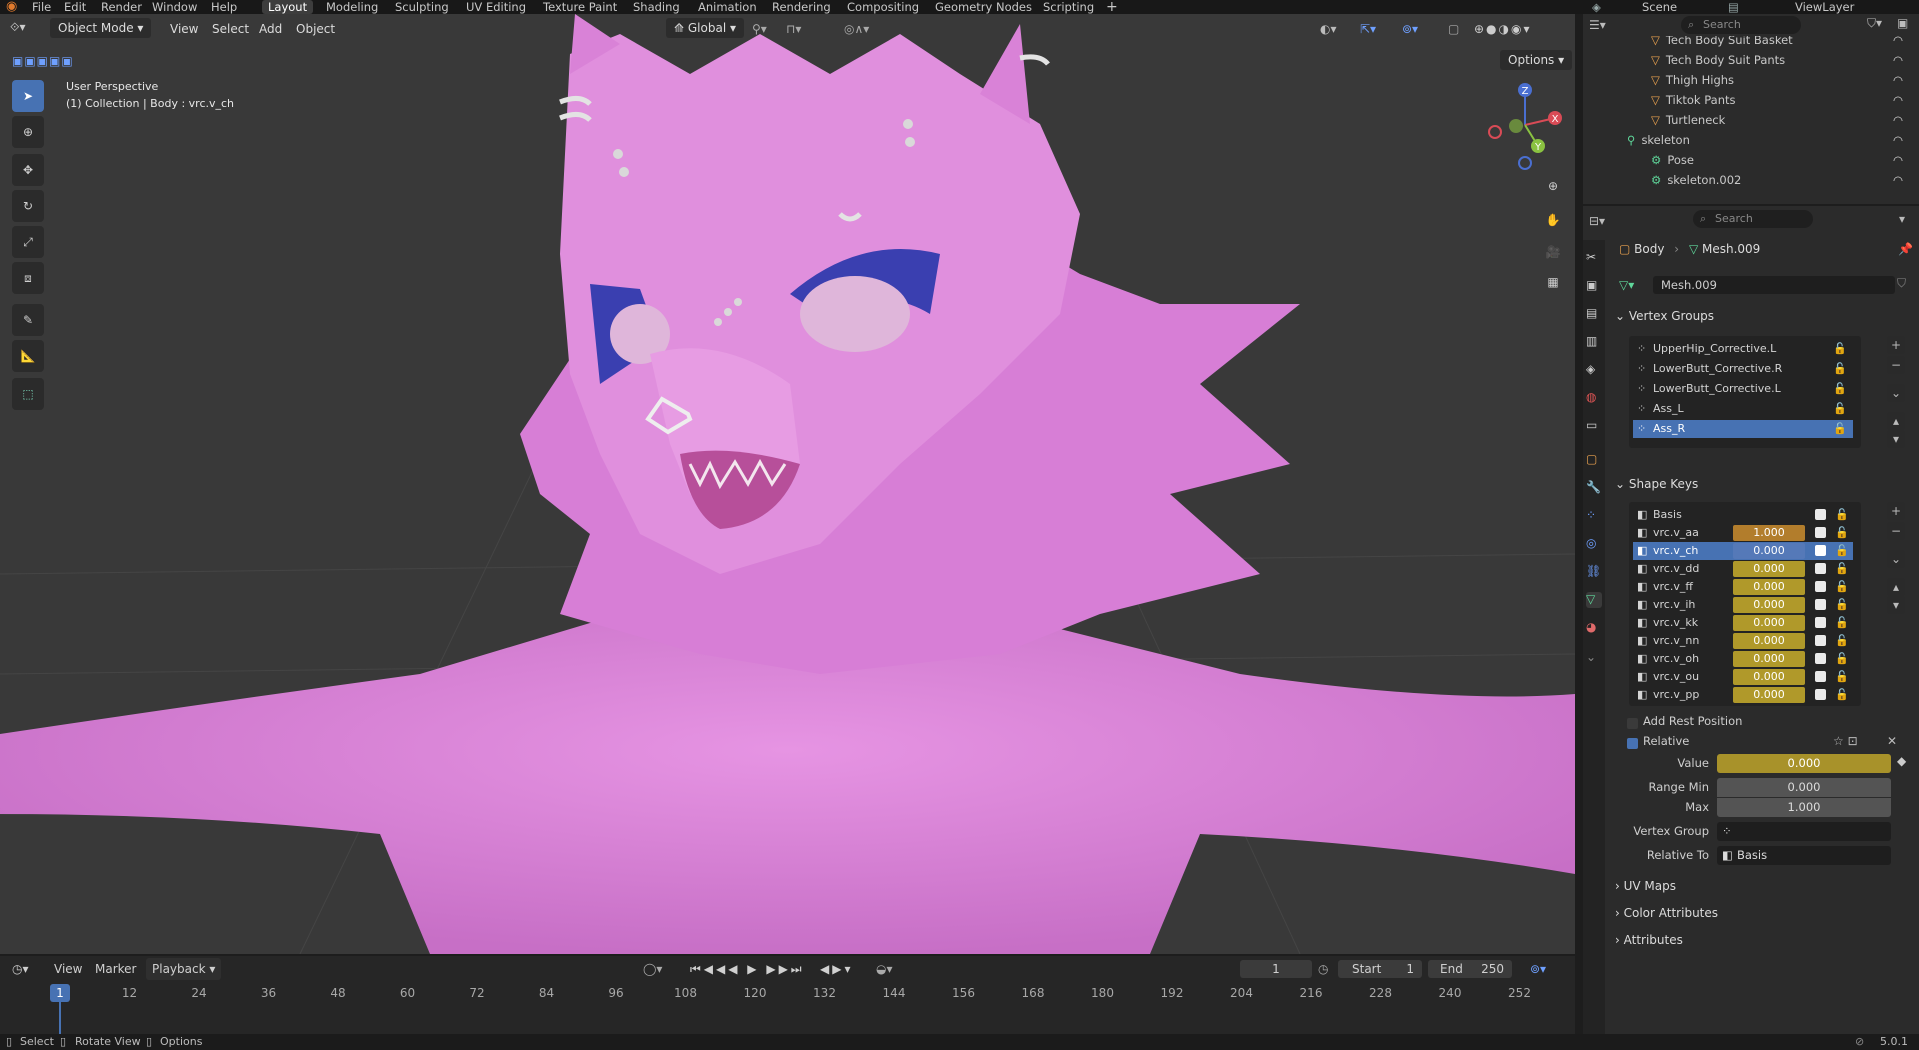 The image size is (1919, 1050). I want to click on tab-rendering: Rendering, so click(801, 7).